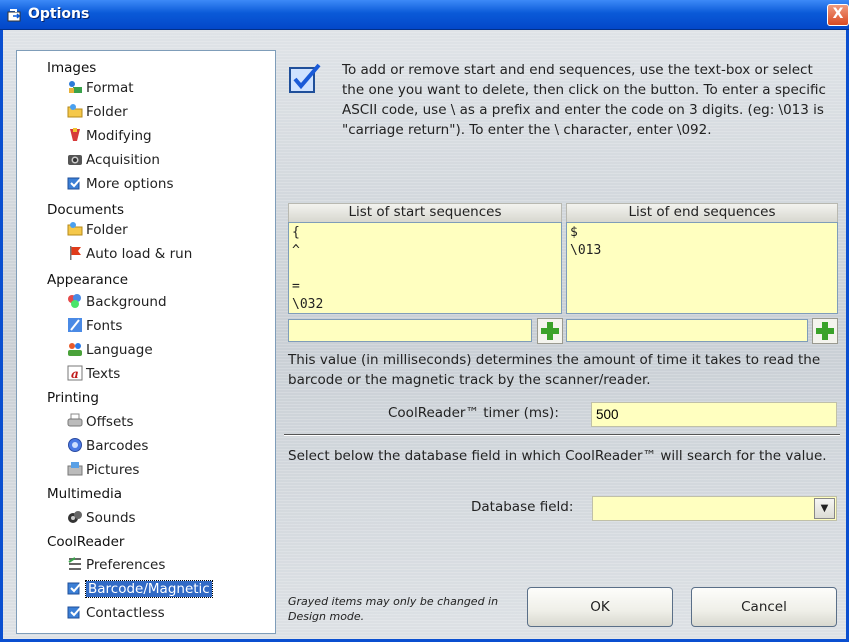 The width and height of the screenshot is (849, 642). What do you see at coordinates (87, 280) in the screenshot?
I see `tree-category-appearance: Appearance` at bounding box center [87, 280].